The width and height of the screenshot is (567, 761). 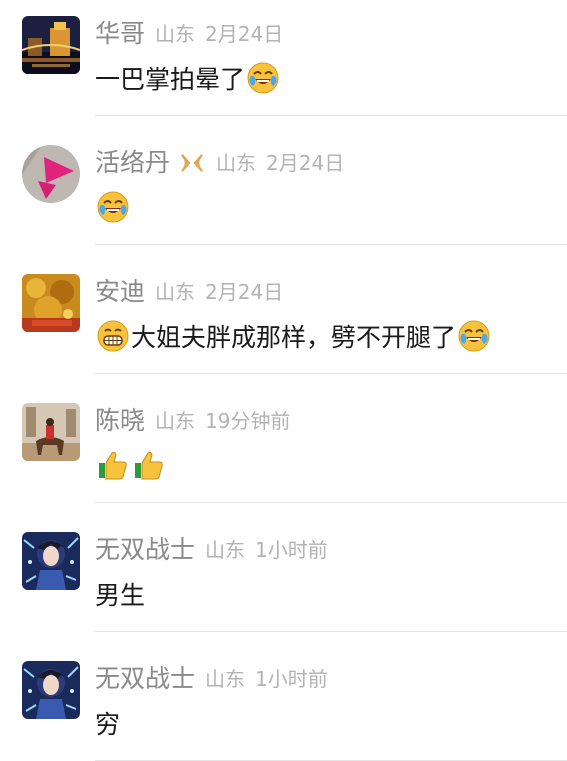 I want to click on comment-content: 男生, so click(x=120, y=594).